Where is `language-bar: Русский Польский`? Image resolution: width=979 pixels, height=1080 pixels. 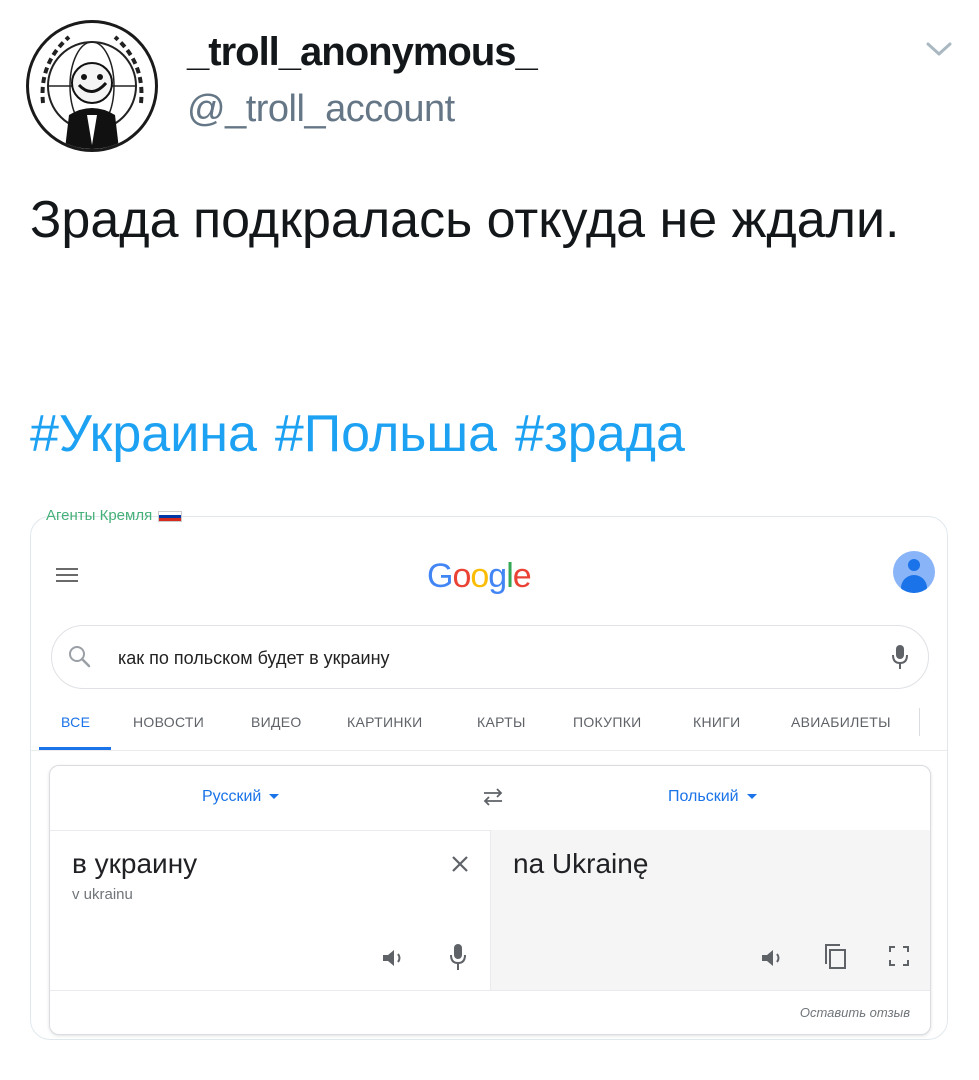 language-bar: Русский Польский is located at coordinates (490, 798).